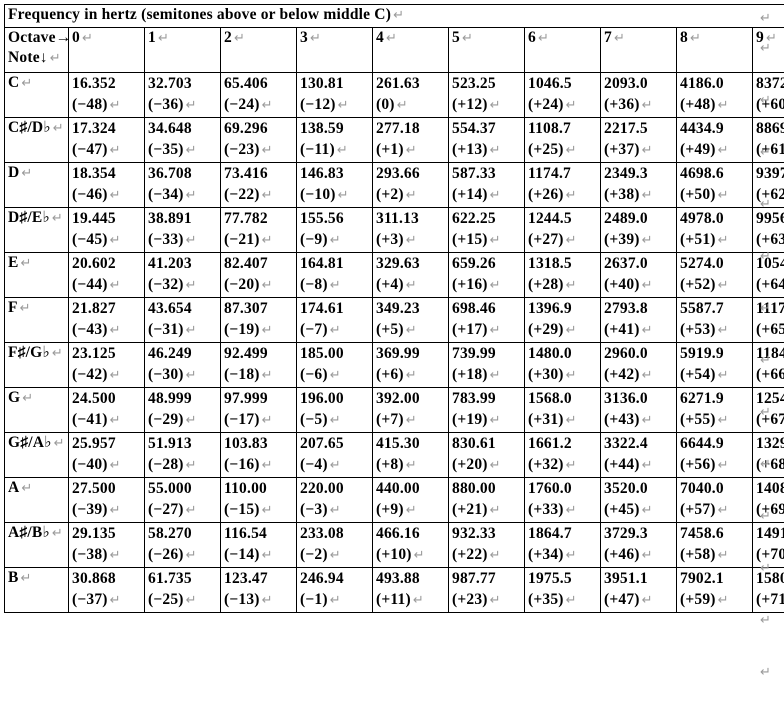  Describe the element at coordinates (412, 285) in the screenshot. I see `semitone-offset-line: (+4)↵` at that location.